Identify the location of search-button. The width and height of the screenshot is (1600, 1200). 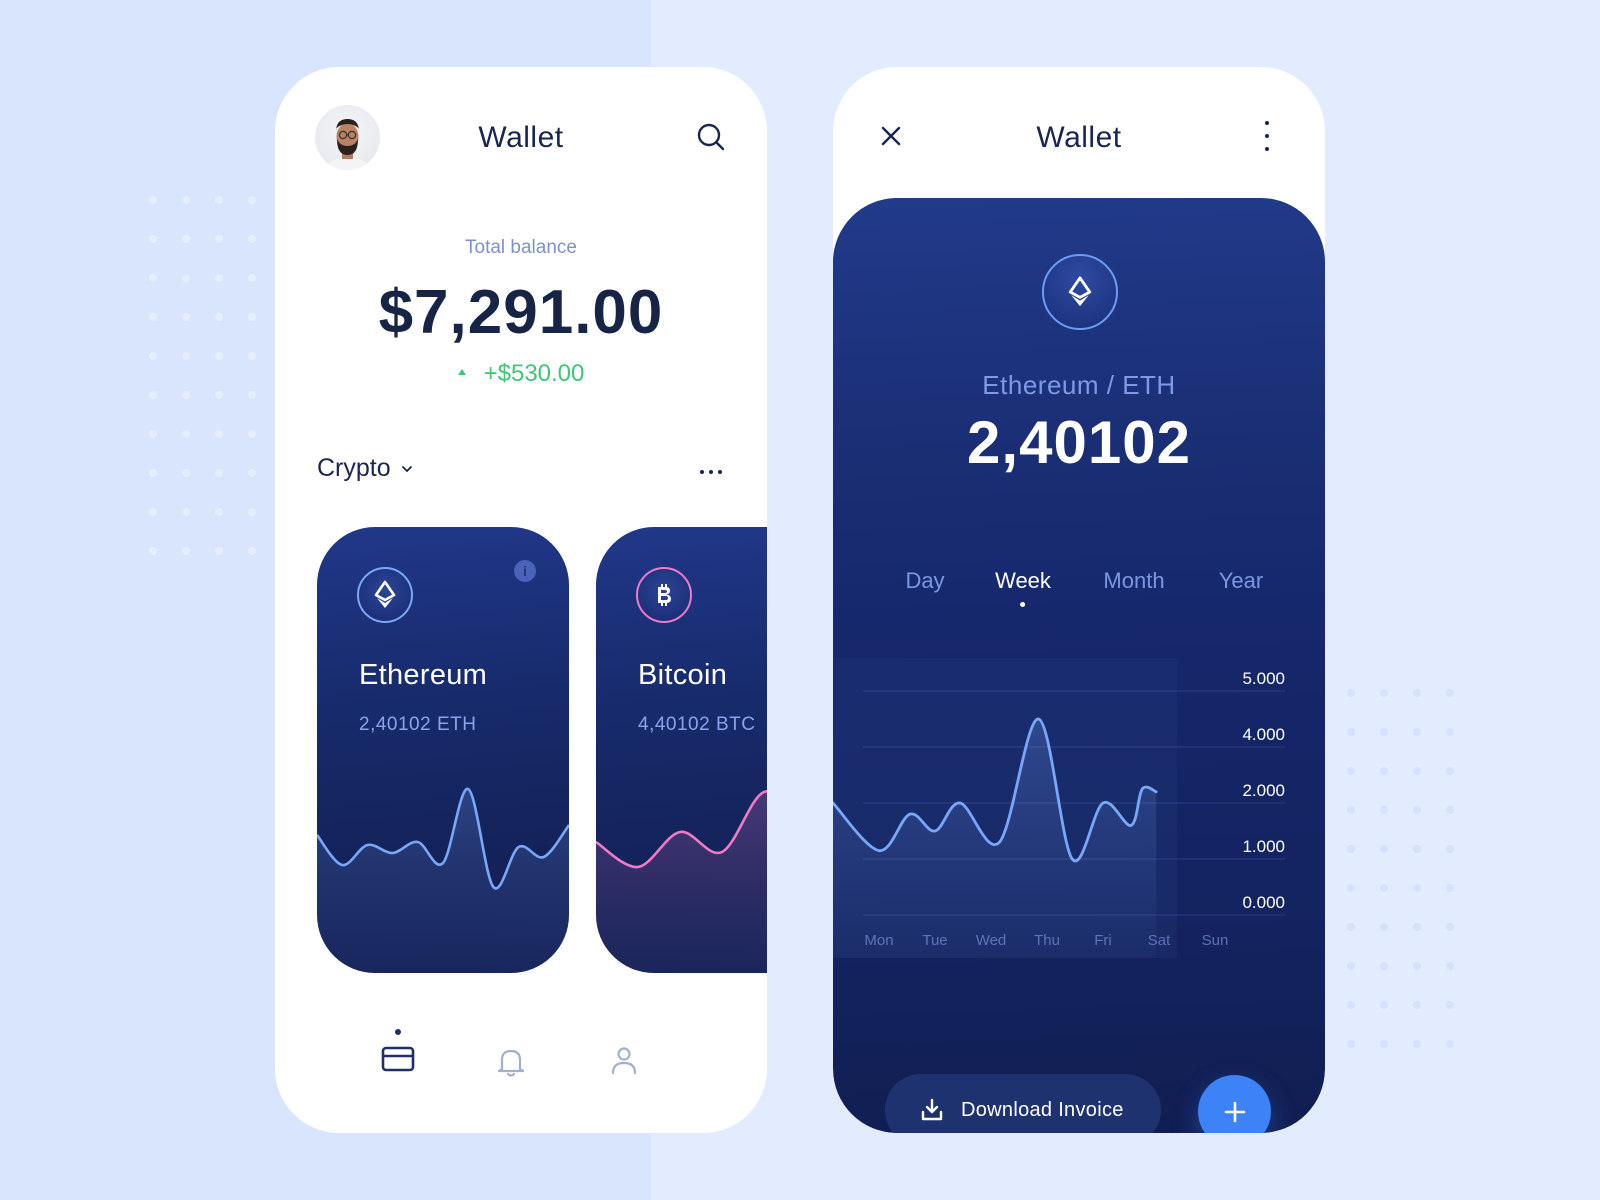
(711, 137).